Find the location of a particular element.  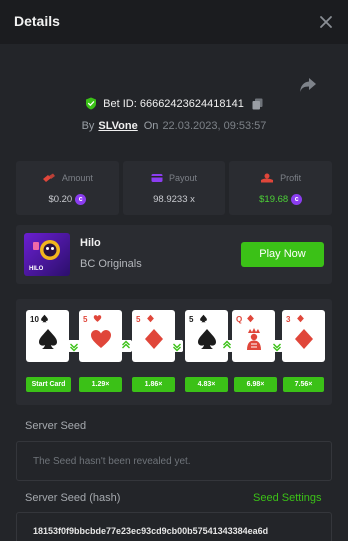

game-provider: BC Originals is located at coordinates (111, 264).